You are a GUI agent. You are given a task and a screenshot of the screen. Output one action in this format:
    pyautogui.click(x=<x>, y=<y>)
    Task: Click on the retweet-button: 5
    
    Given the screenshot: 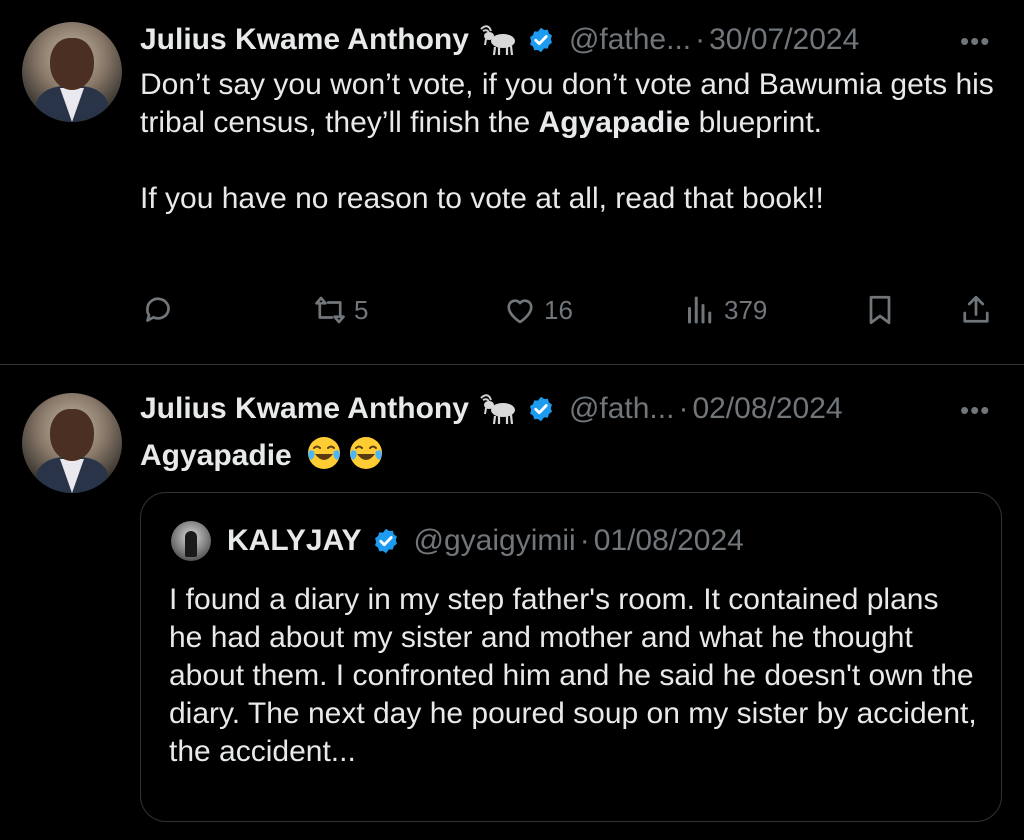 What is the action you would take?
    pyautogui.click(x=340, y=310)
    